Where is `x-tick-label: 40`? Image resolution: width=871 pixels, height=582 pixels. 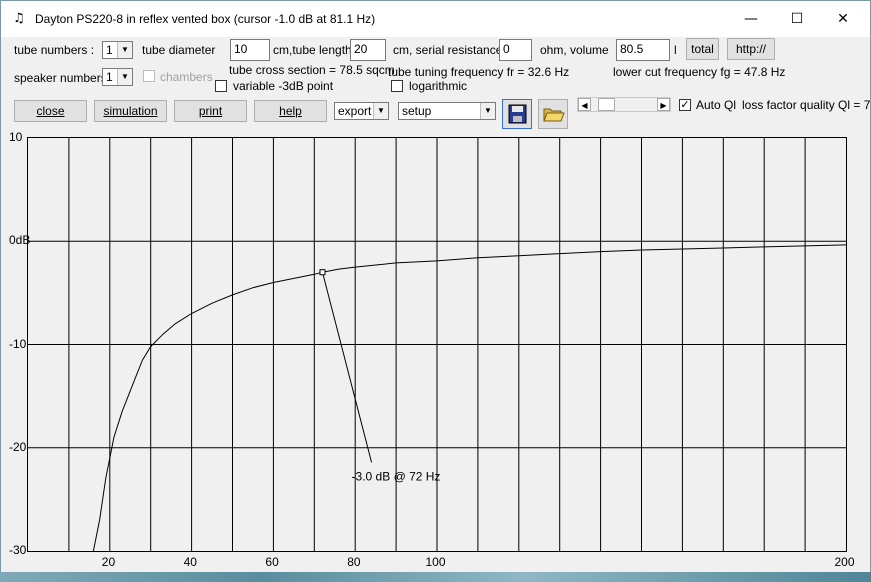 x-tick-label: 40 is located at coordinates (190, 562).